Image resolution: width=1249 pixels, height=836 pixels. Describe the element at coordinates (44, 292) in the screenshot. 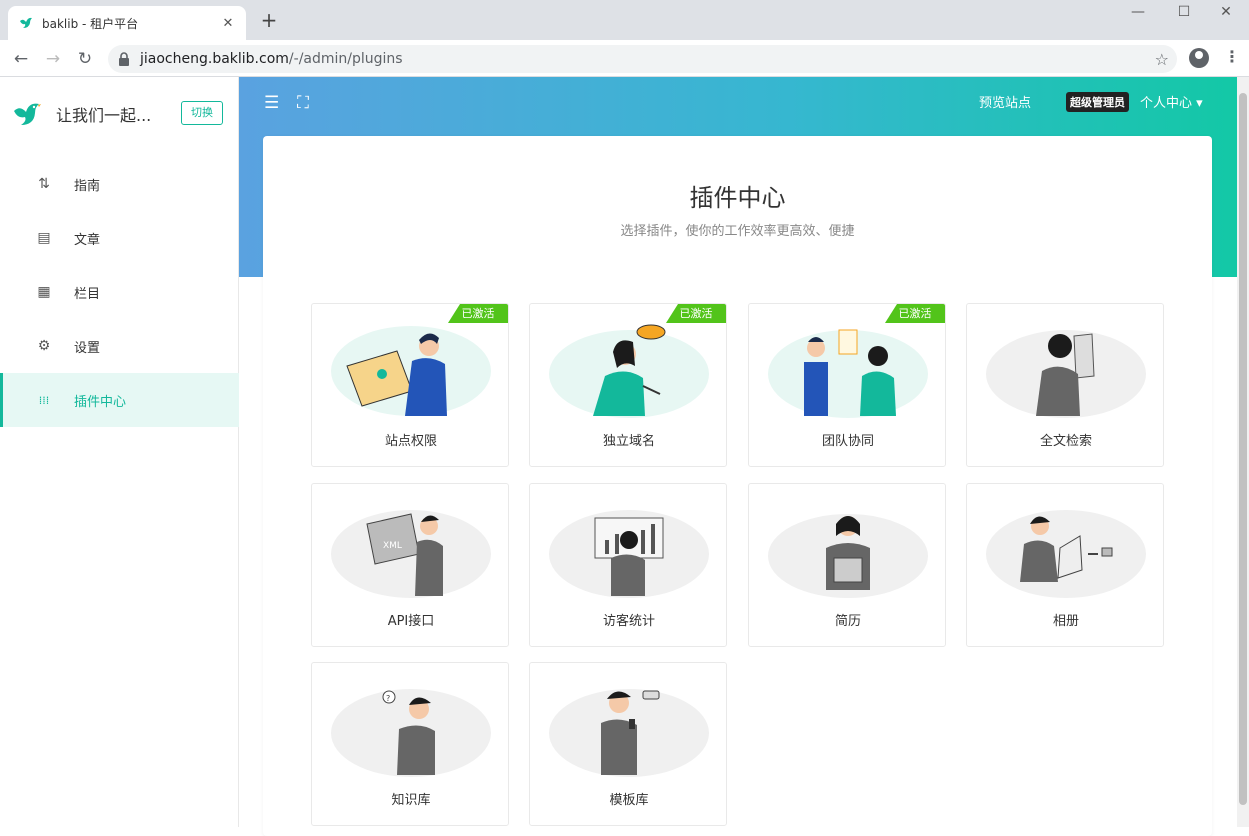

I see `grid-icon: ▦` at that location.